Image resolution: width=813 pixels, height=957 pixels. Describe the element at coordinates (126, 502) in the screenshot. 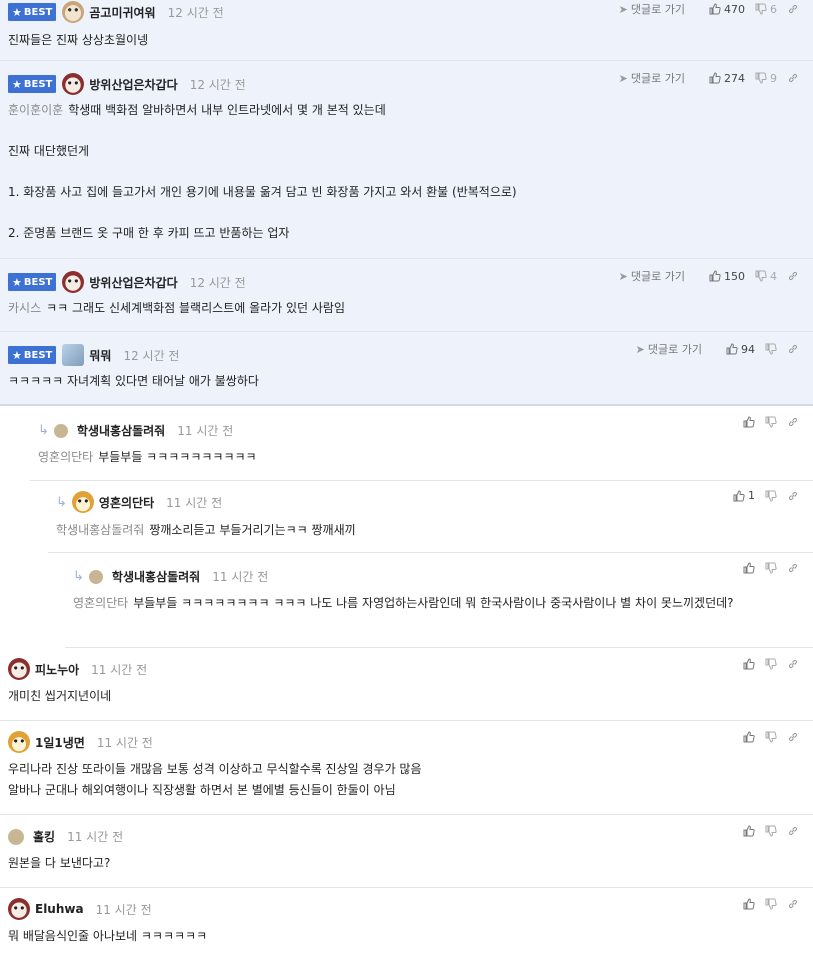

I see `comment-author: 영혼의단타` at that location.